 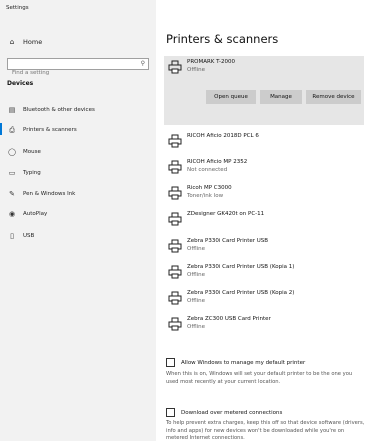 I want to click on sidebar-item-usb: ▯ USB, so click(x=20, y=236).